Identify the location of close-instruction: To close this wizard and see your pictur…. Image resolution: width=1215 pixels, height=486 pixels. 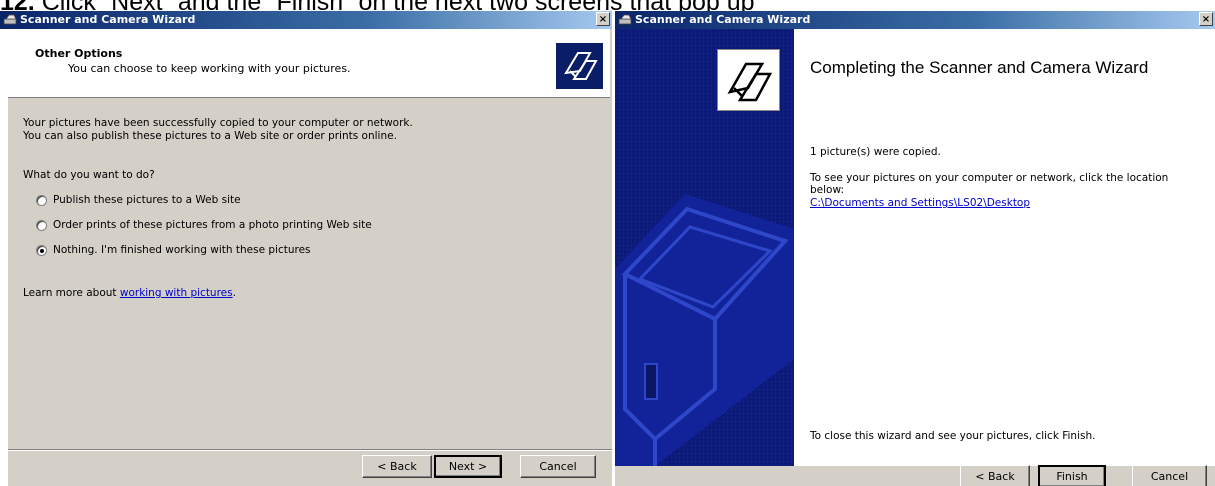
(953, 436).